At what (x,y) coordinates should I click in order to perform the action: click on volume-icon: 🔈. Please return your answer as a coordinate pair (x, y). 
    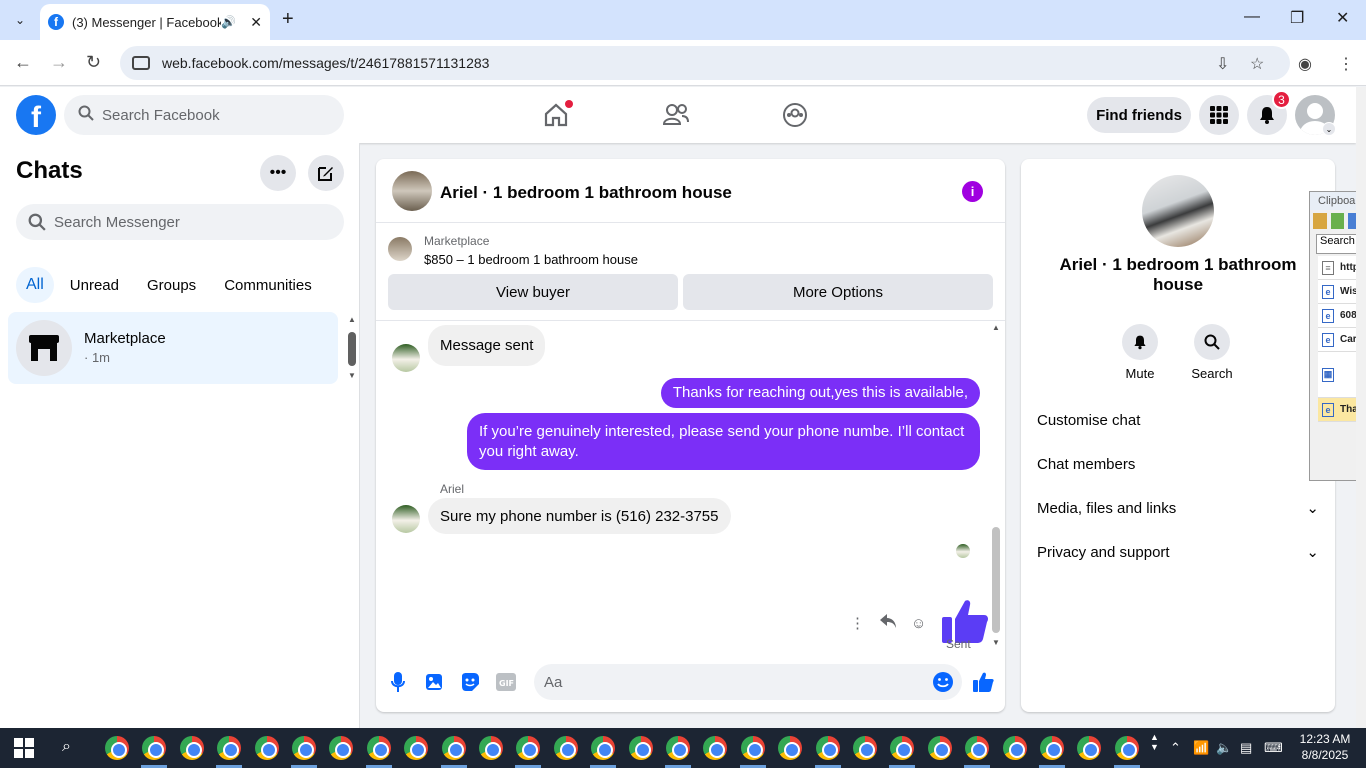
    Looking at the image, I should click on (1224, 748).